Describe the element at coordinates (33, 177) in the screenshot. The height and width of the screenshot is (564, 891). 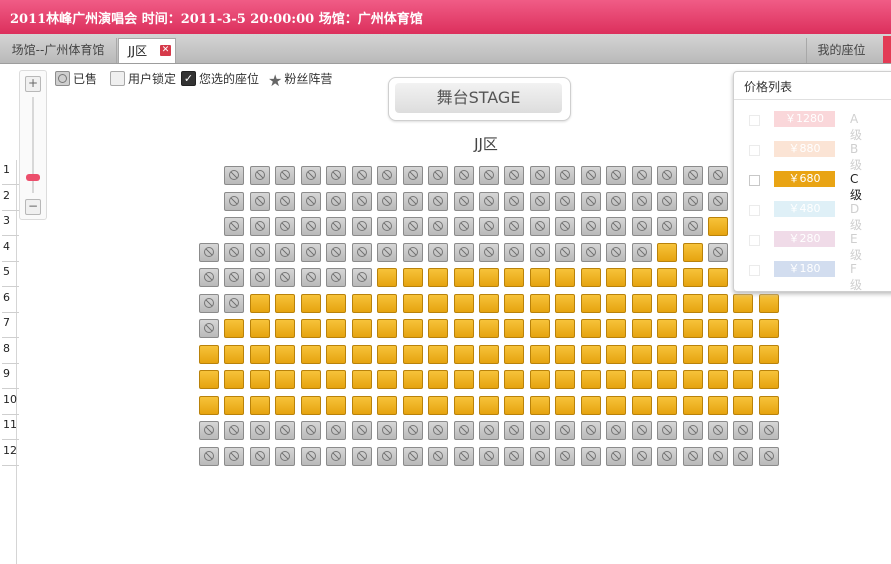
I see `zoom-slider-handle` at that location.